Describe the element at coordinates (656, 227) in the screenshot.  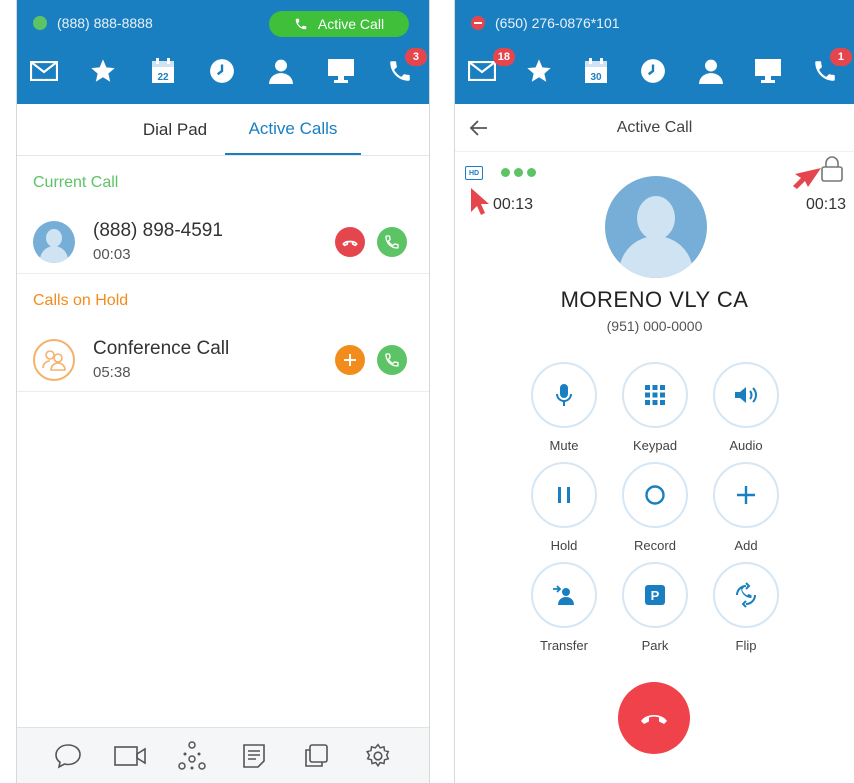
I see `contact-avatar` at that location.